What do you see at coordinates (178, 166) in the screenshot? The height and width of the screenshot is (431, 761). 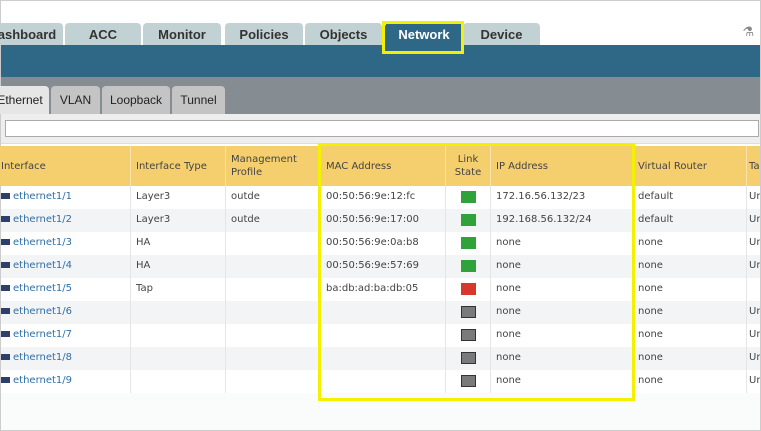 I see `column-header-interface-type: Interface Type` at bounding box center [178, 166].